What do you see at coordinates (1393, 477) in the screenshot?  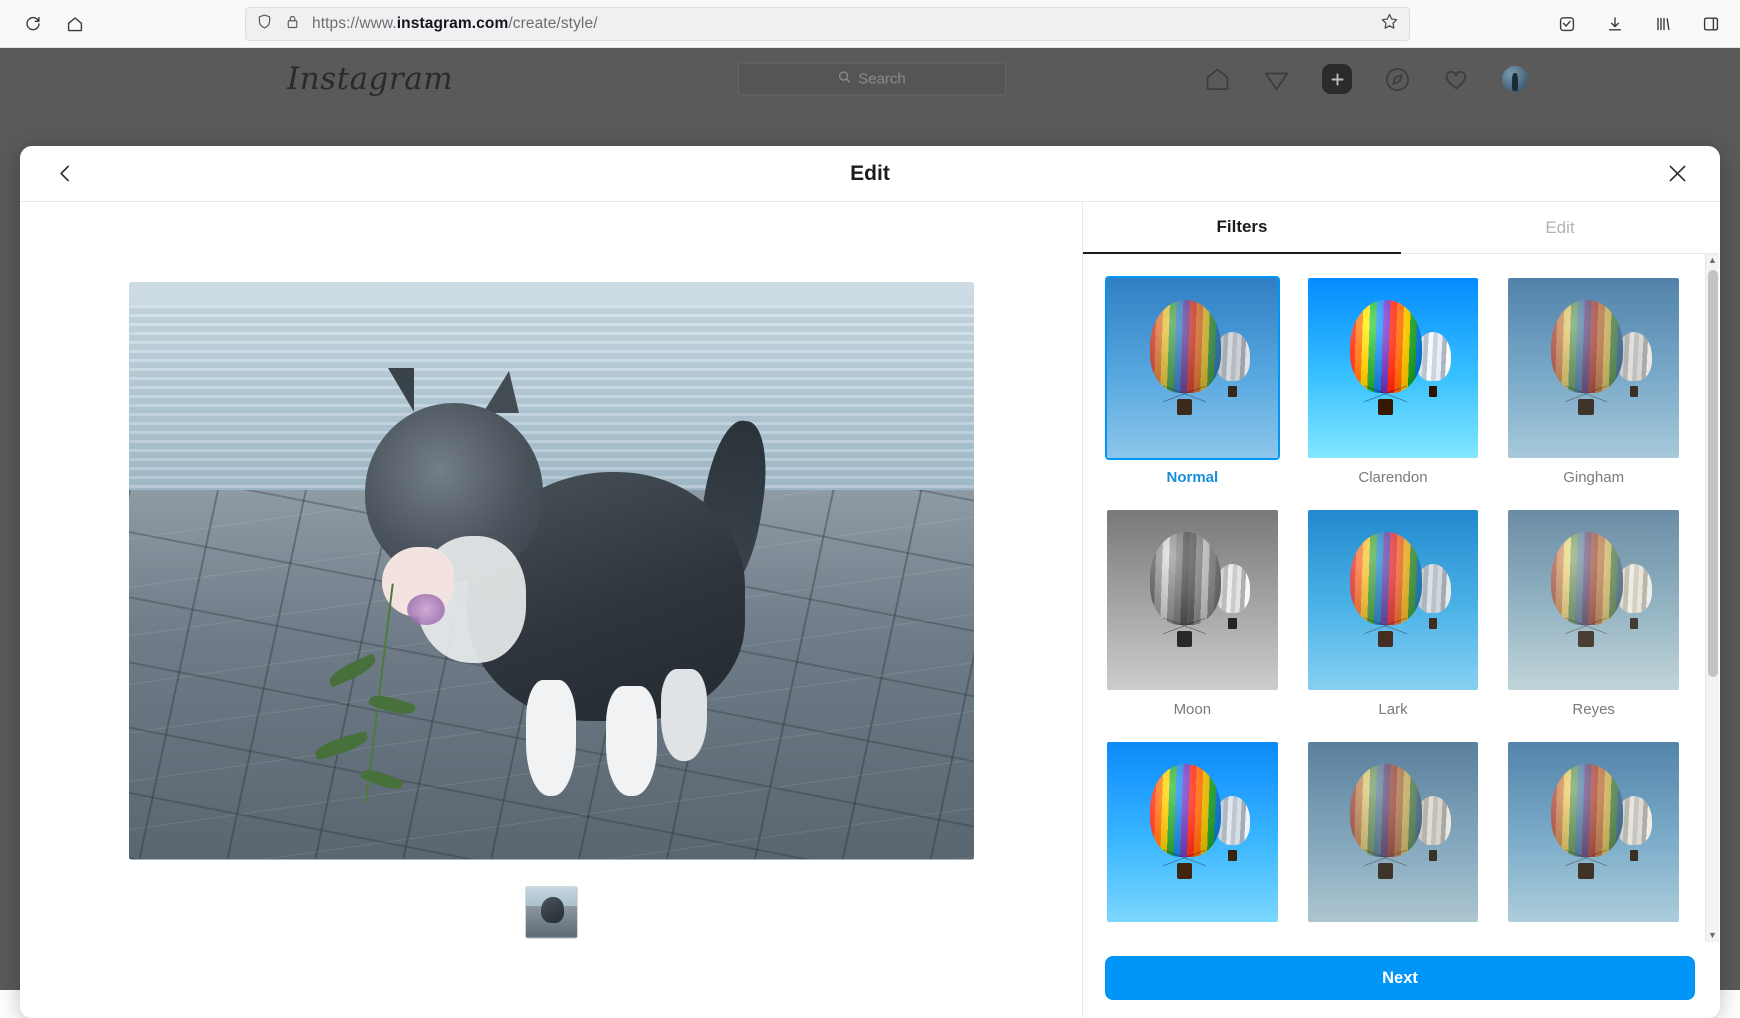 I see `filter-label: Clarendon` at bounding box center [1393, 477].